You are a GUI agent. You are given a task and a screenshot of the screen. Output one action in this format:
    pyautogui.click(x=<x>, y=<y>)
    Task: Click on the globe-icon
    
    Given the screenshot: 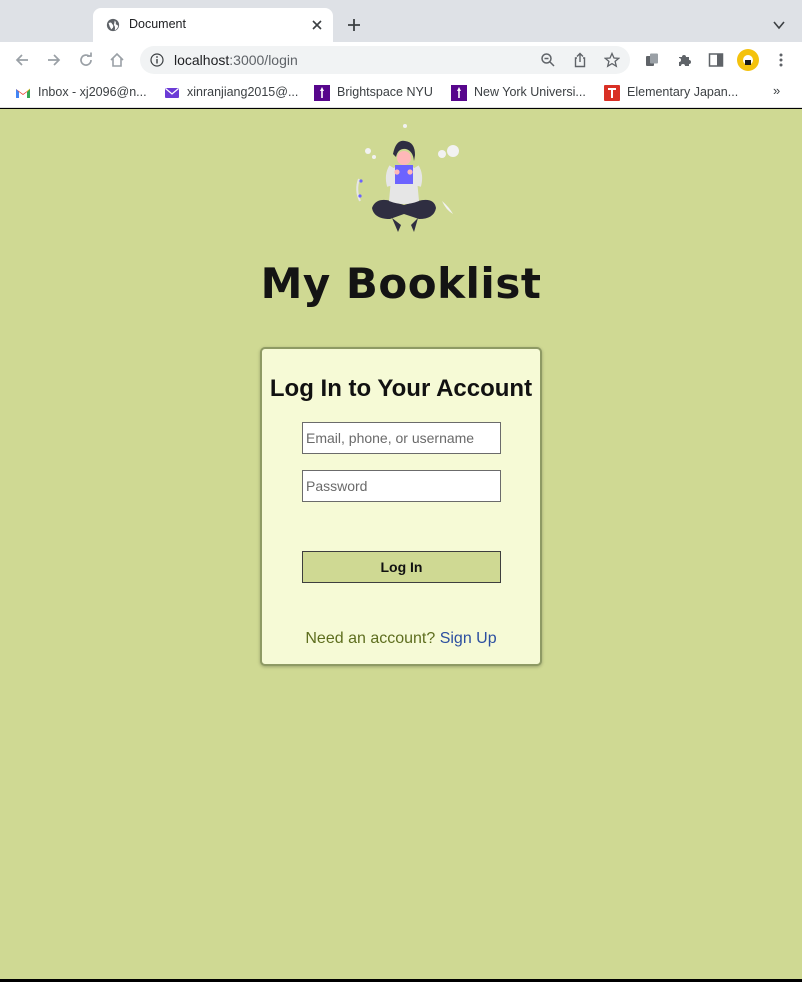 What is the action you would take?
    pyautogui.click(x=113, y=25)
    